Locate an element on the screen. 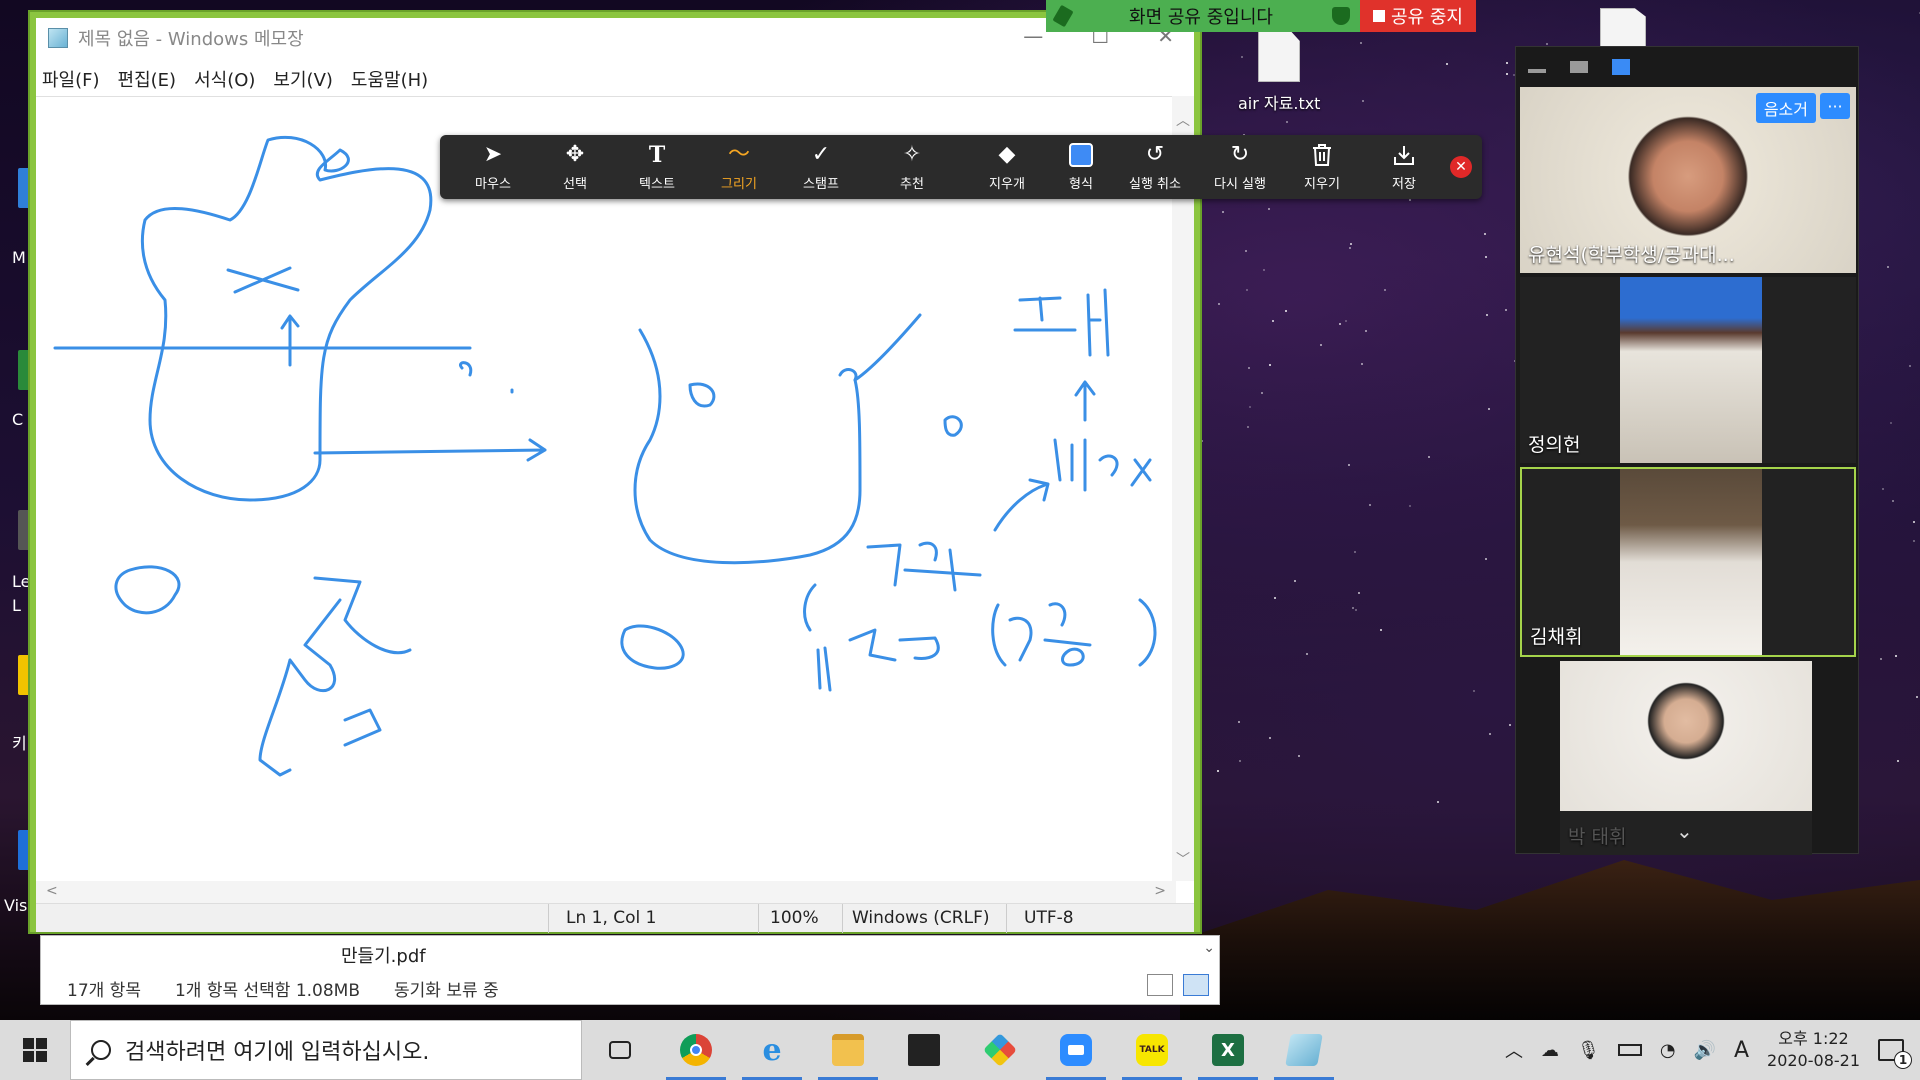 This screenshot has height=1080, width=1920. menu-help: 도움말(H) is located at coordinates (389, 79).